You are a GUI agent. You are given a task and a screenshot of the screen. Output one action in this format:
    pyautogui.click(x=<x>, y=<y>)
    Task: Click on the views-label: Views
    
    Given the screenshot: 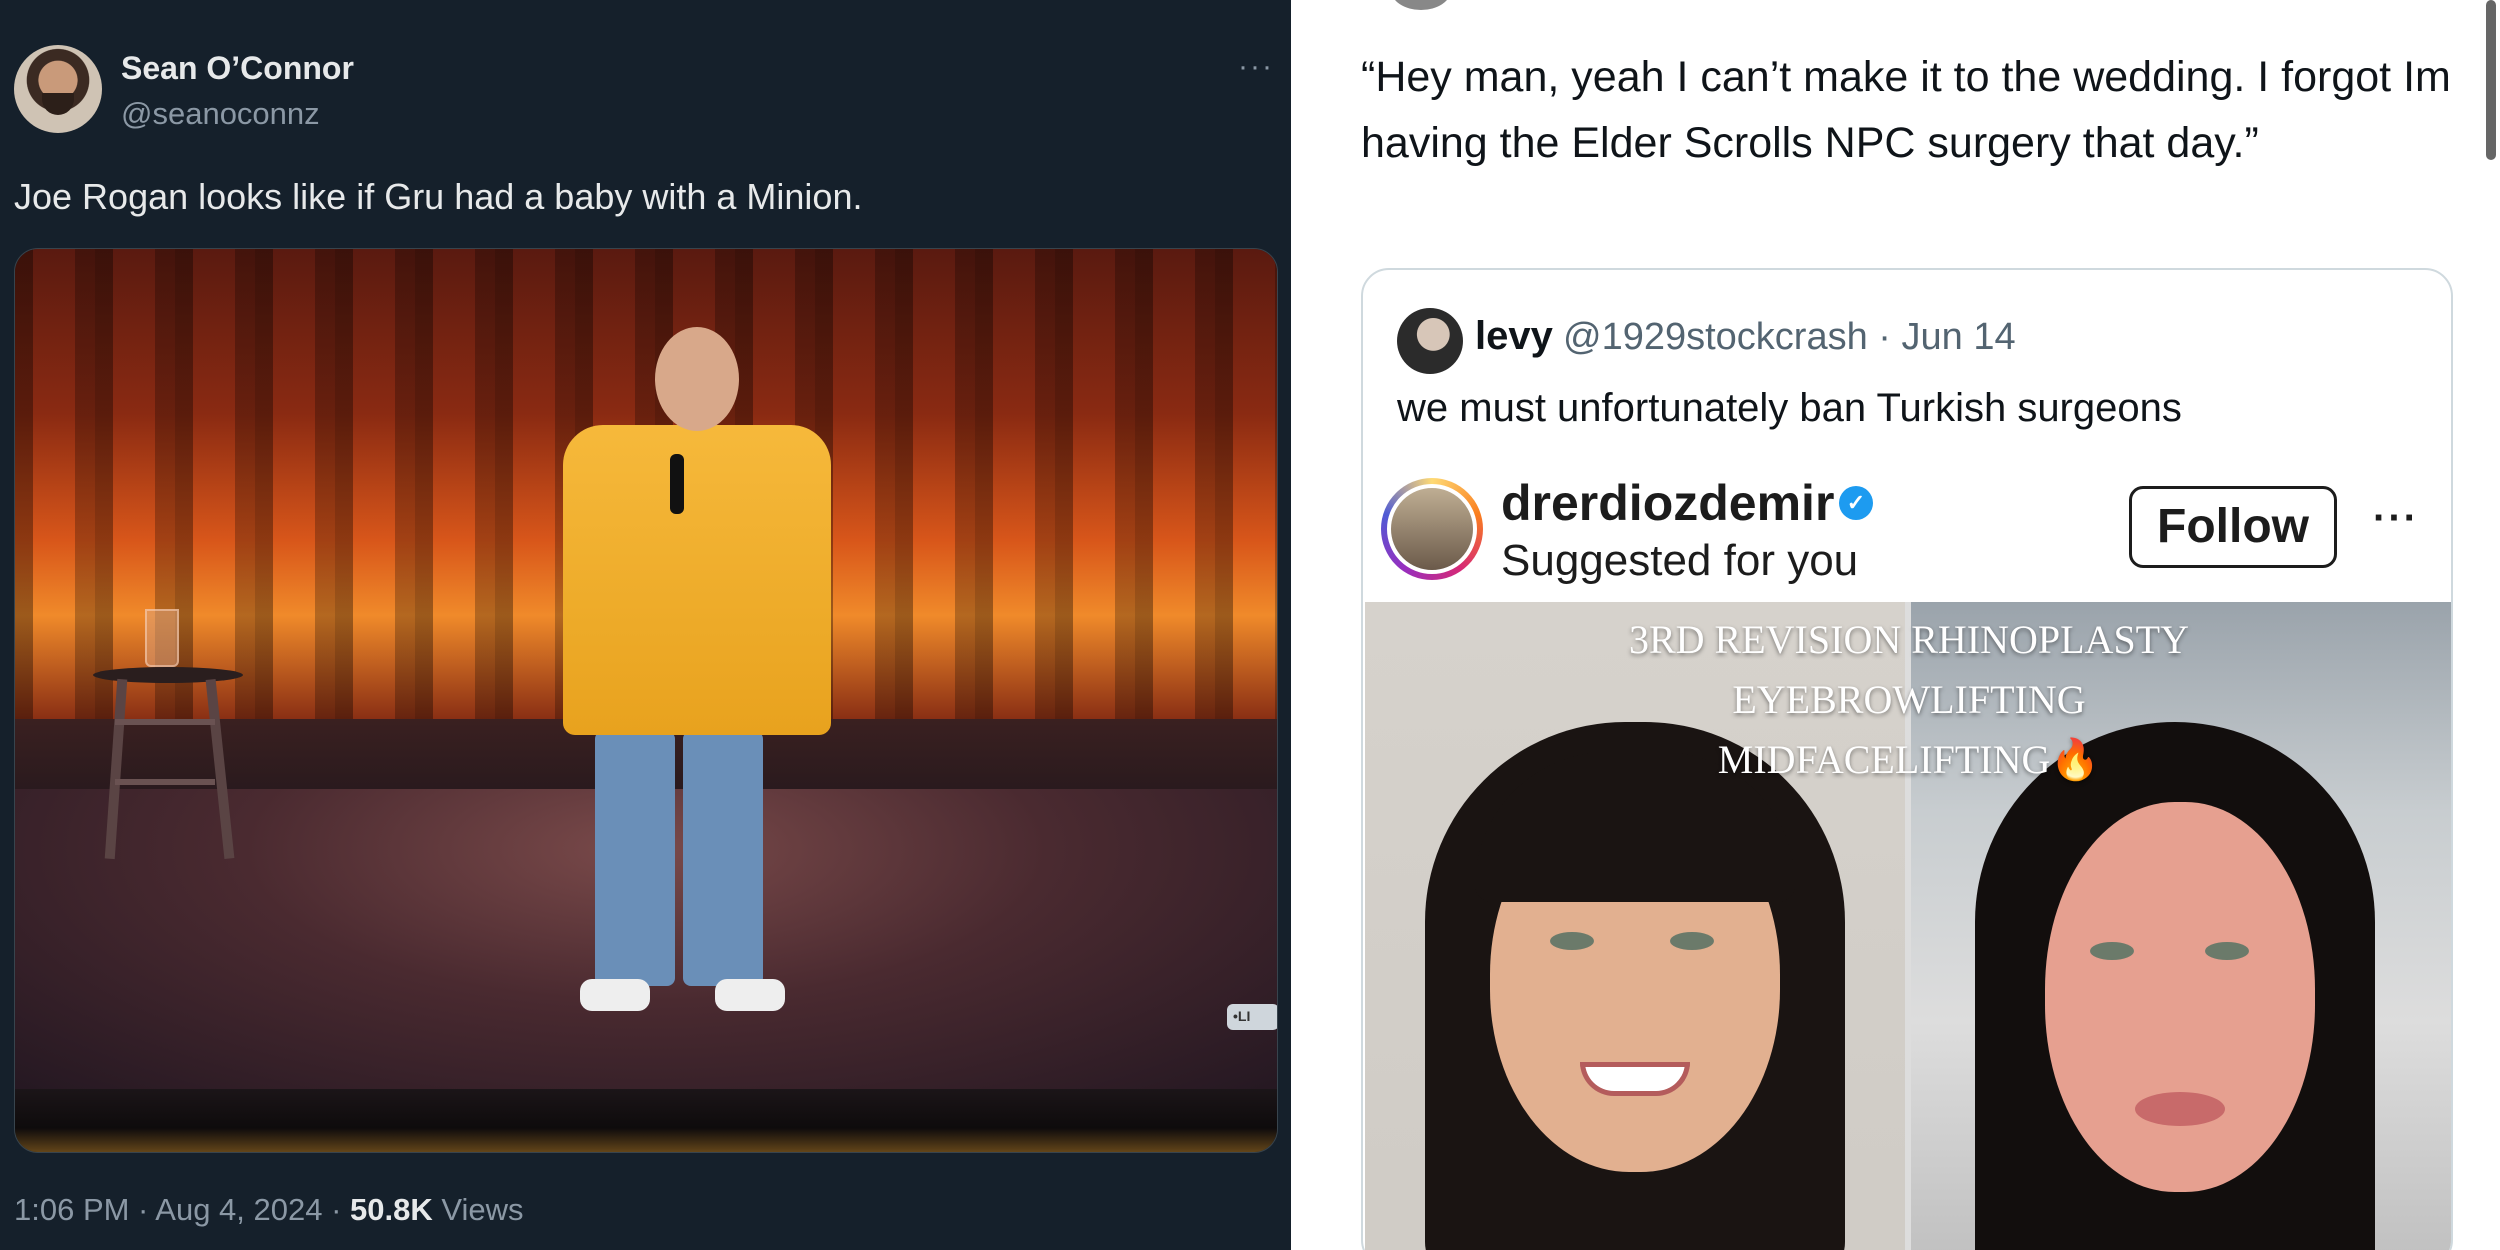 What is the action you would take?
    pyautogui.click(x=478, y=1209)
    